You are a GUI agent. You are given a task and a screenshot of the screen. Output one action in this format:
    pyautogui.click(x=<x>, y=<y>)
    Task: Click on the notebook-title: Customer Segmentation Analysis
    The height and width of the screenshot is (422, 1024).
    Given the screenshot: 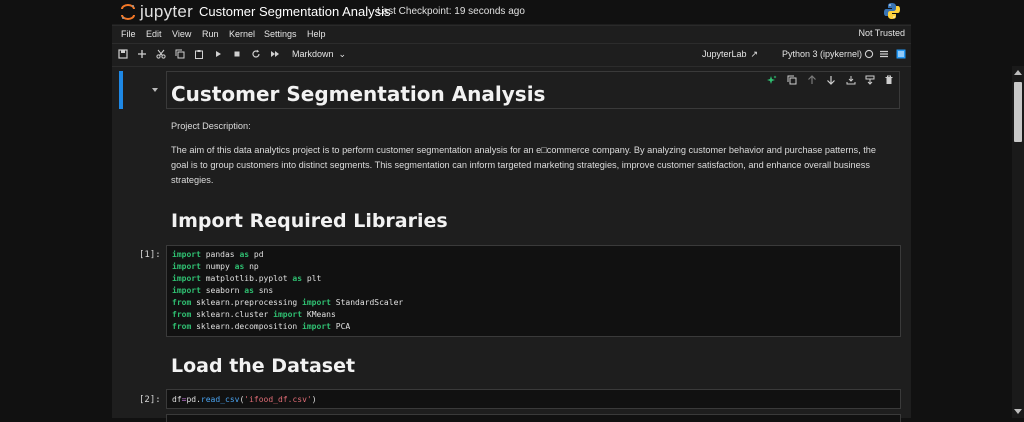 What is the action you would take?
    pyautogui.click(x=294, y=11)
    